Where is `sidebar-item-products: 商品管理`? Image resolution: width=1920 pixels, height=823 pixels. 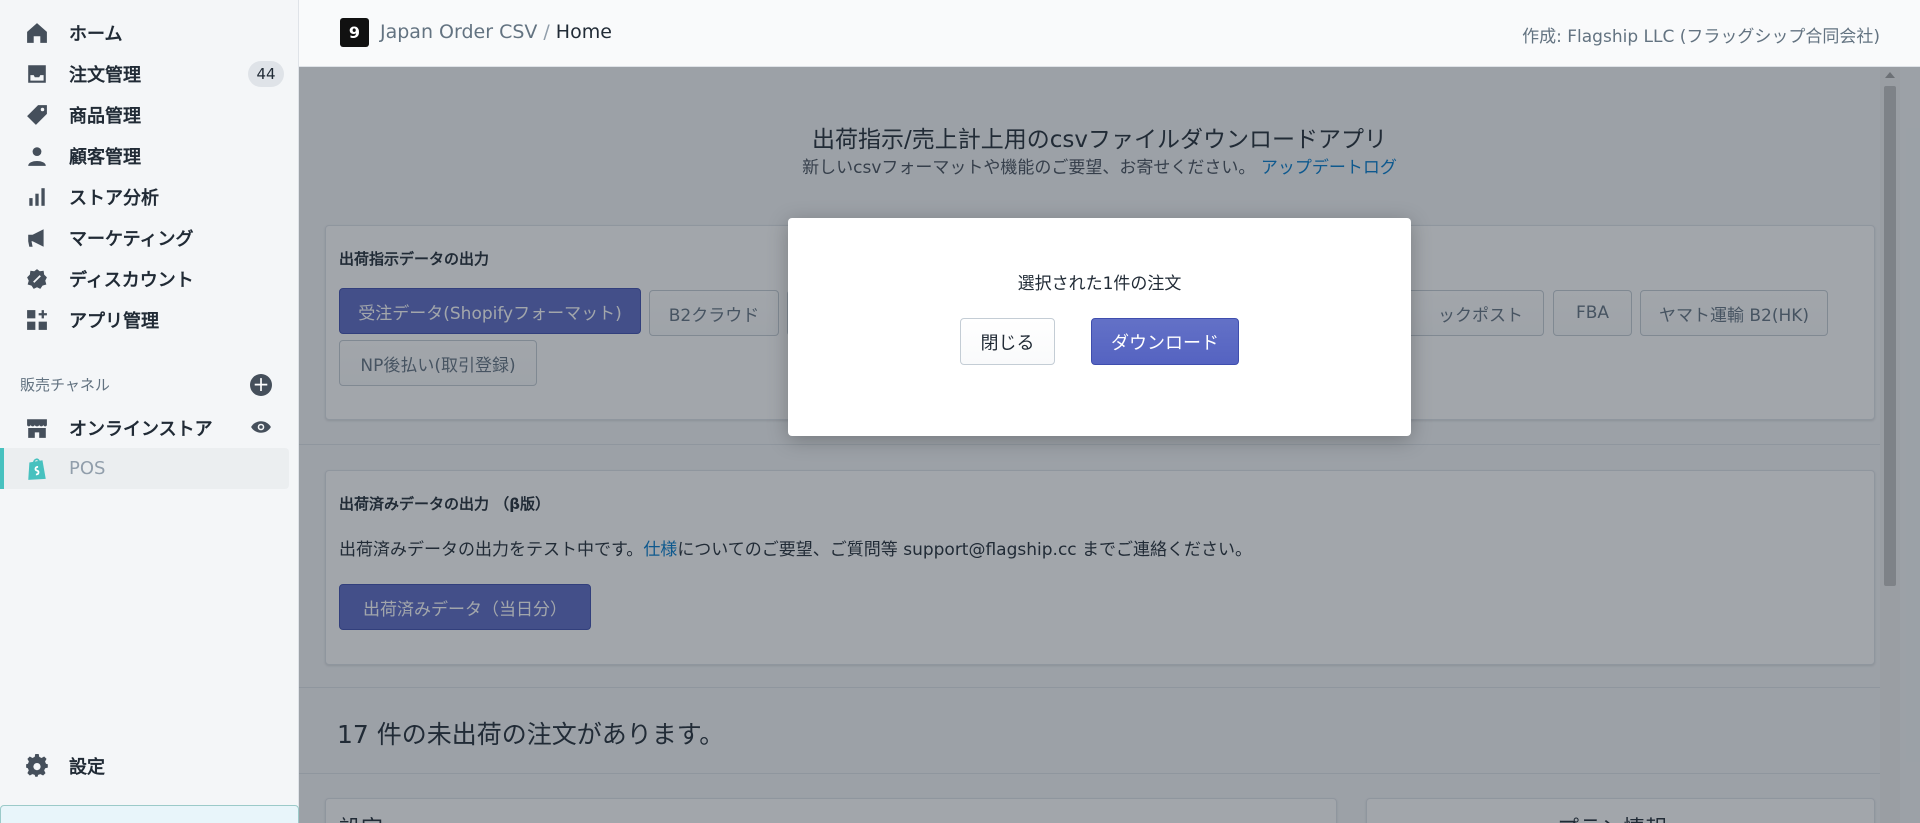 sidebar-item-products: 商品管理 is located at coordinates (149, 114).